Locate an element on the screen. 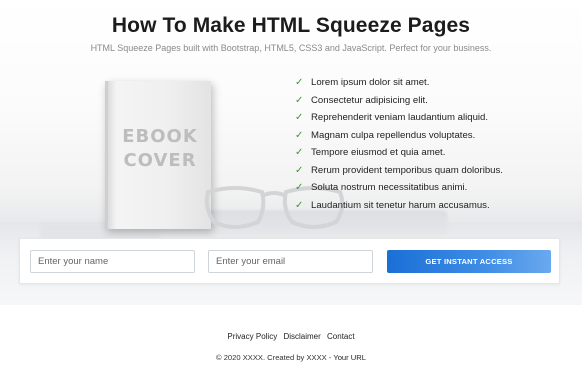  list-item: ✓ Lorem ipsum dolor sit amet. is located at coordinates (415, 83).